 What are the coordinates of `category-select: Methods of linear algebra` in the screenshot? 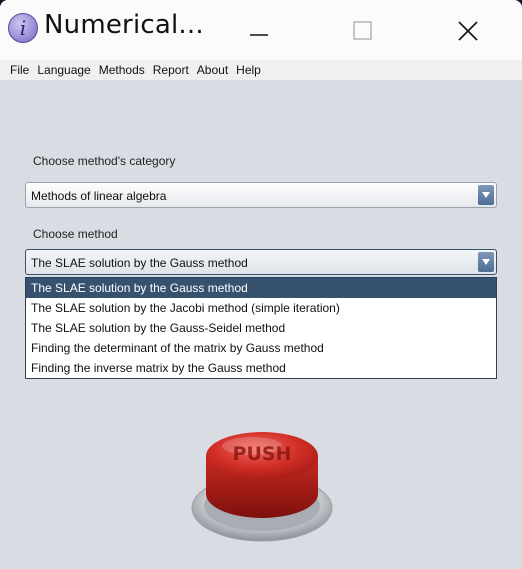 It's located at (261, 195).